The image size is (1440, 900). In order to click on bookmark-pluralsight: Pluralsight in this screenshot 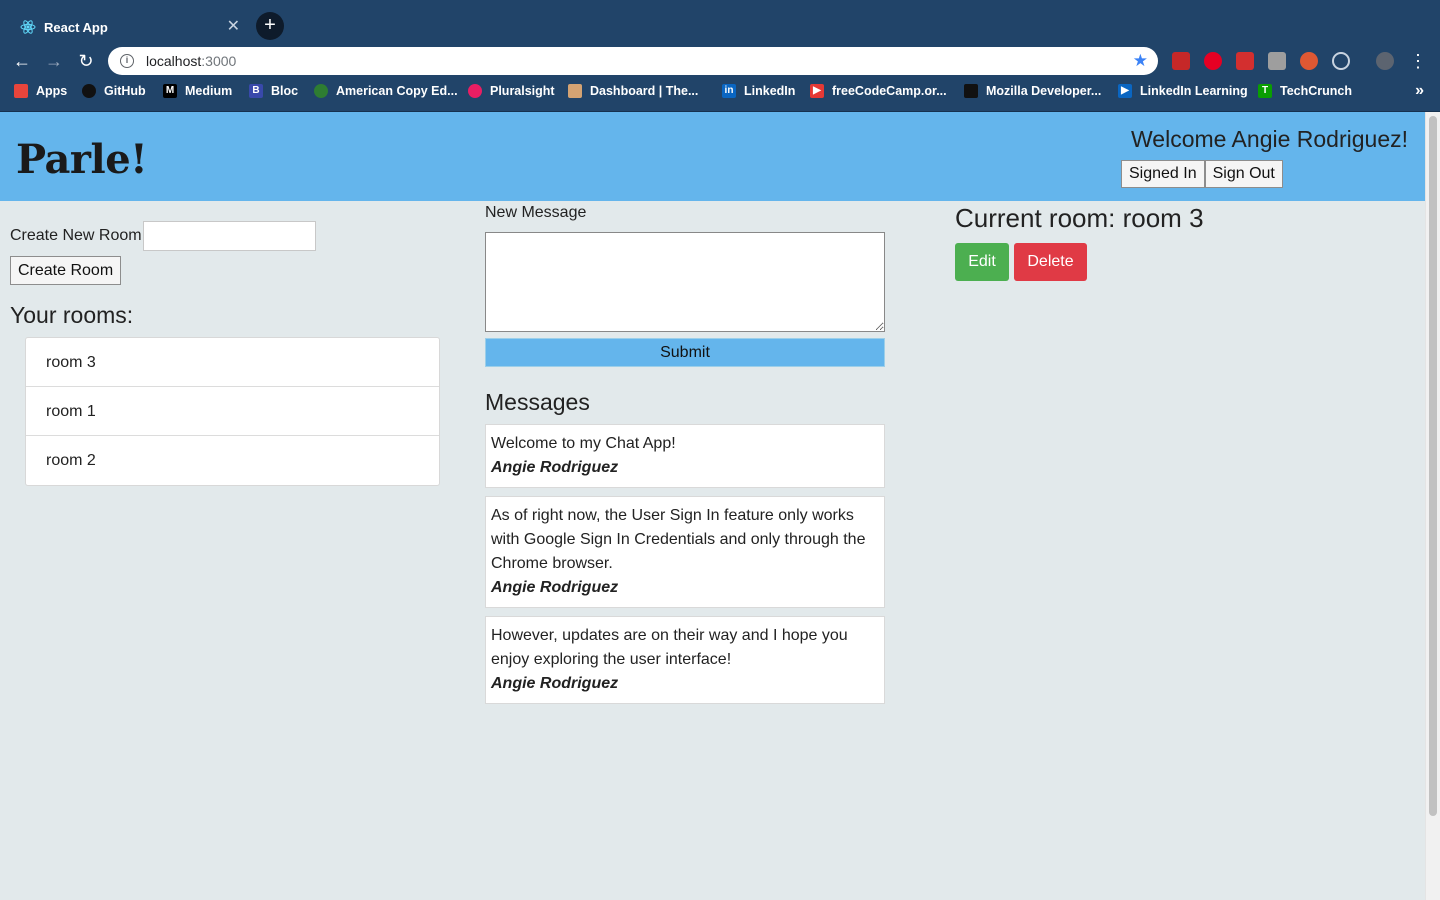, I will do `click(511, 91)`.